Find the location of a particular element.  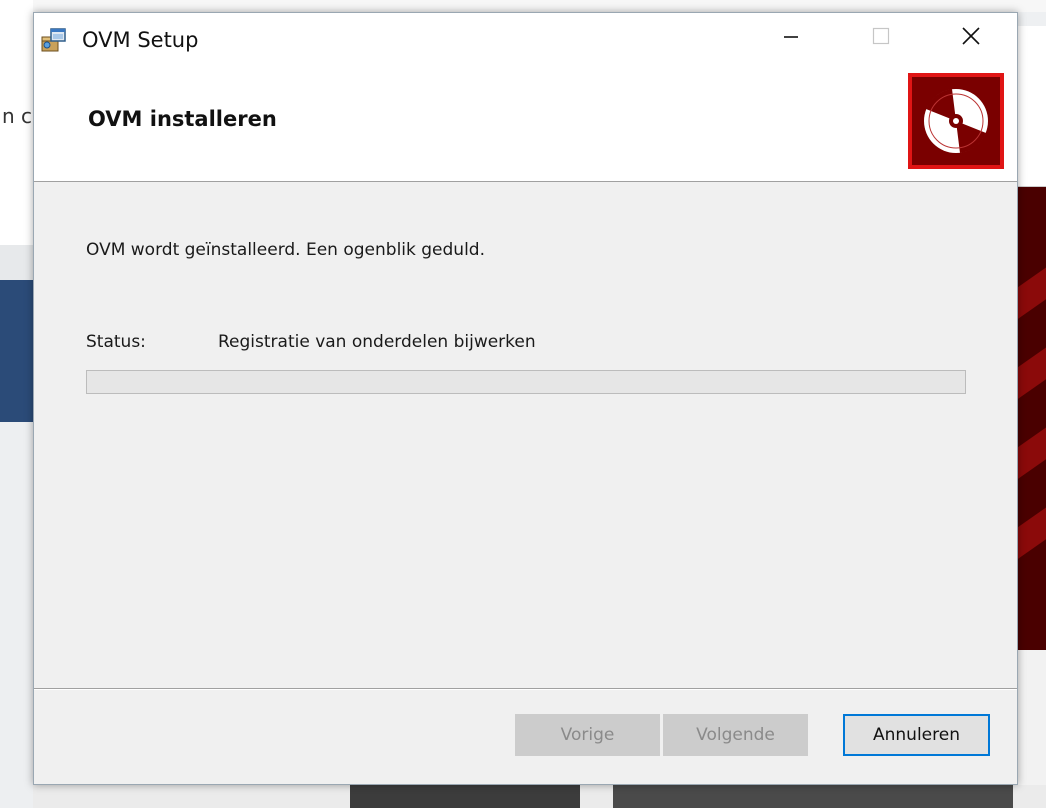

minimize-icon is located at coordinates (791, 38).